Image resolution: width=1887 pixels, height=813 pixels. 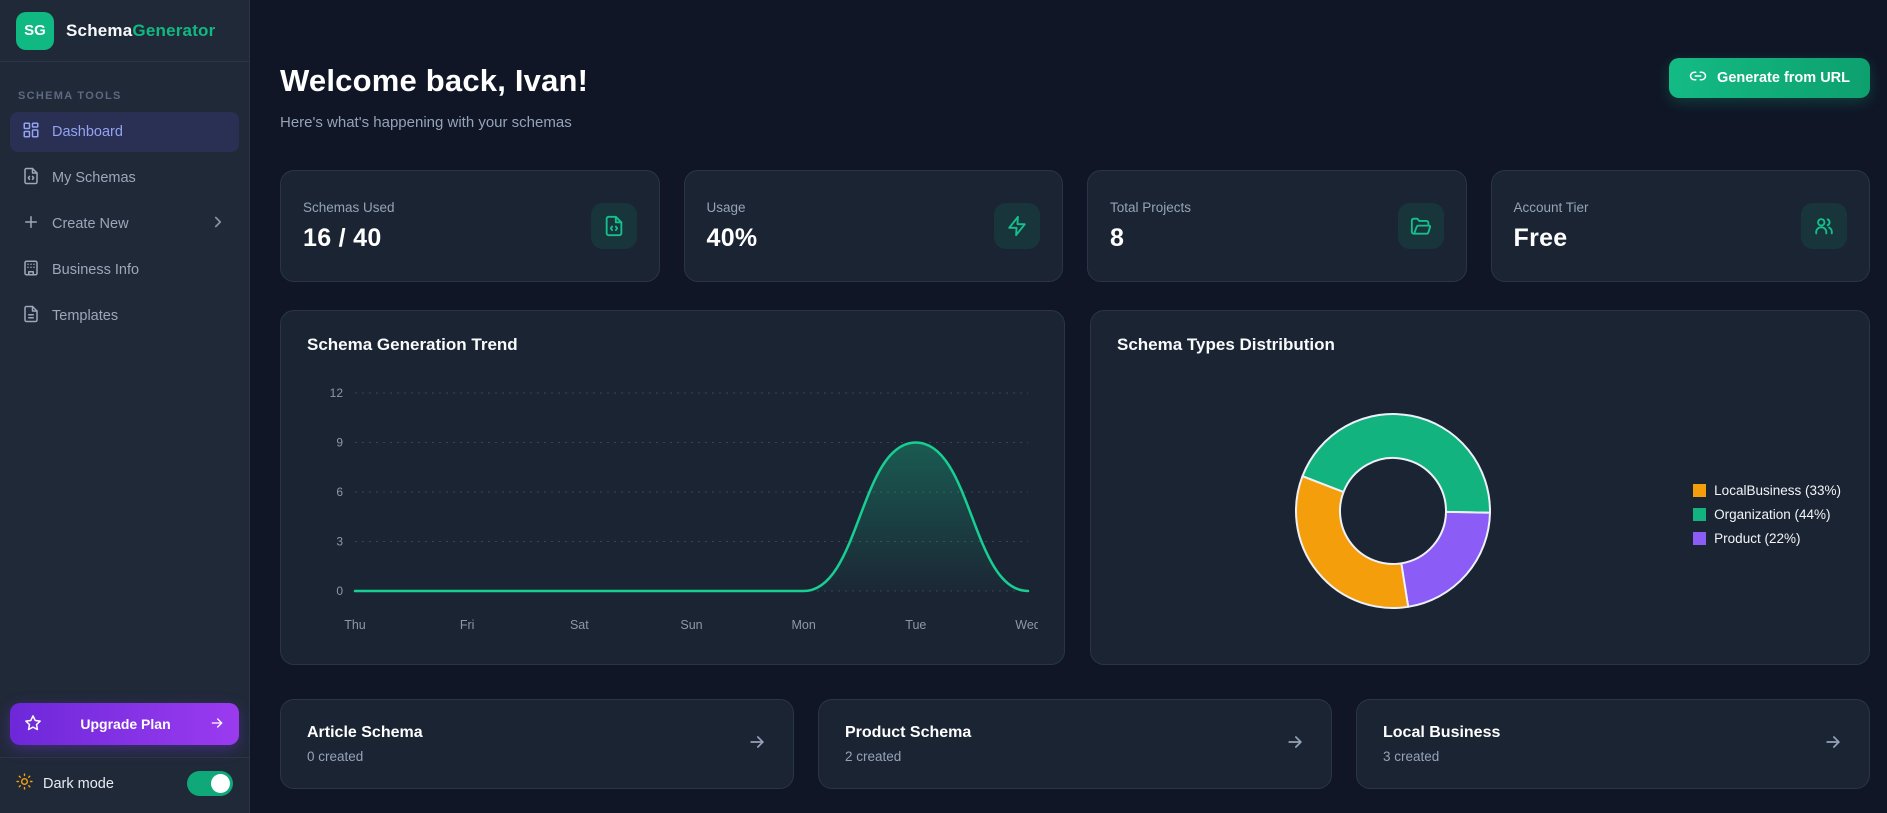 I want to click on legend-label: Organization (44%), so click(x=1772, y=514).